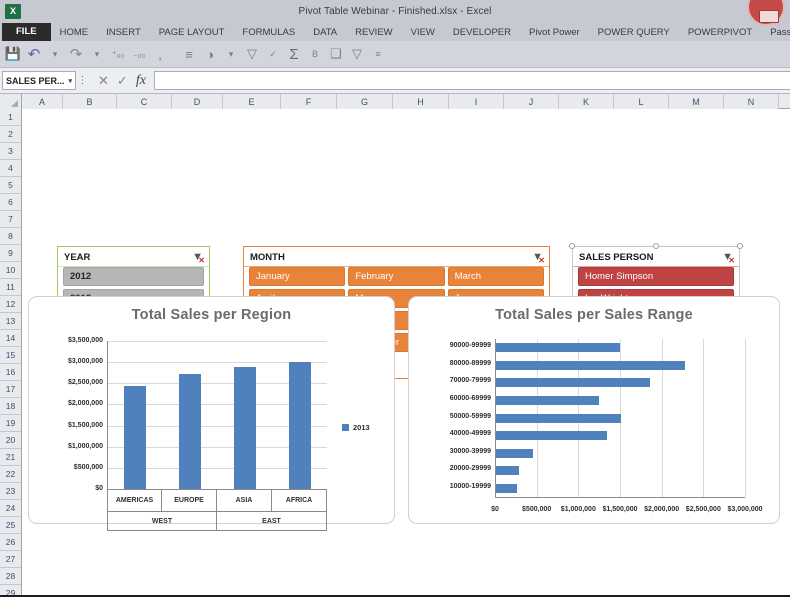 The width and height of the screenshot is (790, 597). What do you see at coordinates (10, 525) in the screenshot?
I see `row-header-25: 25` at bounding box center [10, 525].